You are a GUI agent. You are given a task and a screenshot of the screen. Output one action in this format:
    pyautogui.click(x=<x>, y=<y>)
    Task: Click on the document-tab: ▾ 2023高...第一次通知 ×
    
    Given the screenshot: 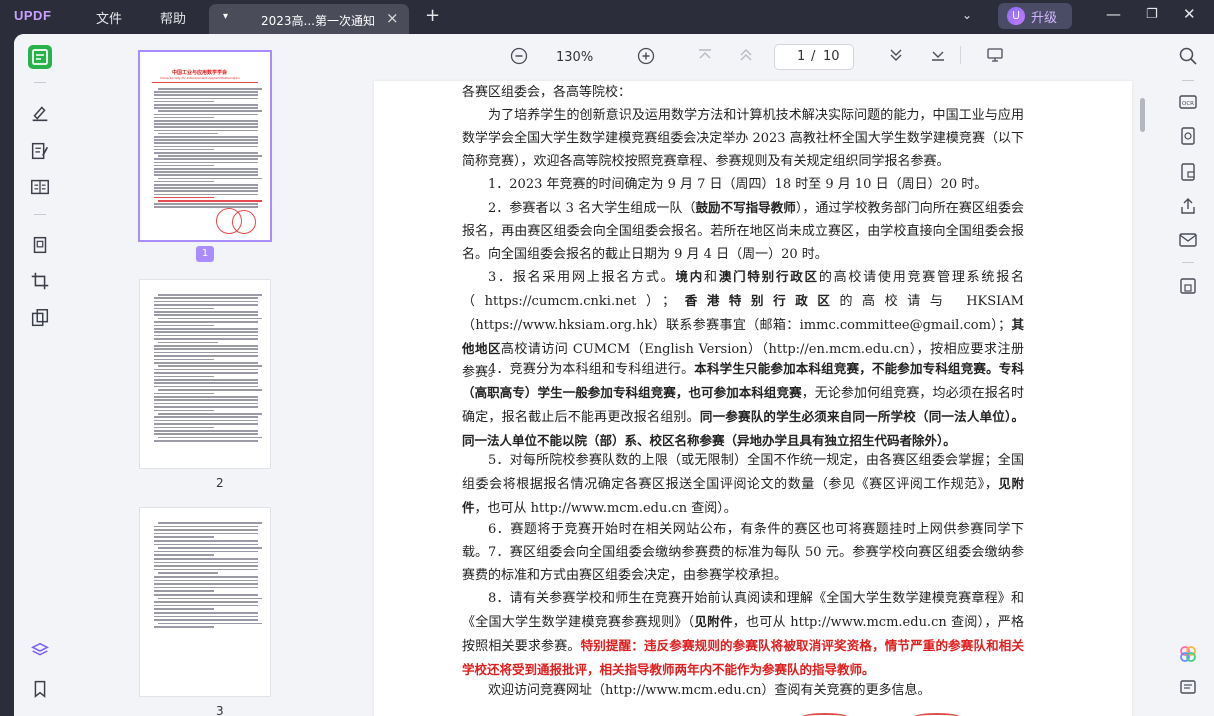 What is the action you would take?
    pyautogui.click(x=309, y=19)
    